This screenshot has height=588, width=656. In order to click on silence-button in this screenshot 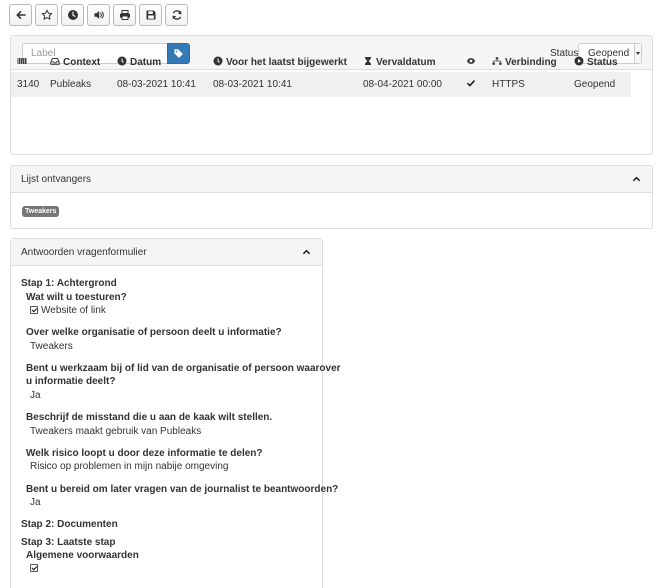, I will do `click(98, 15)`.